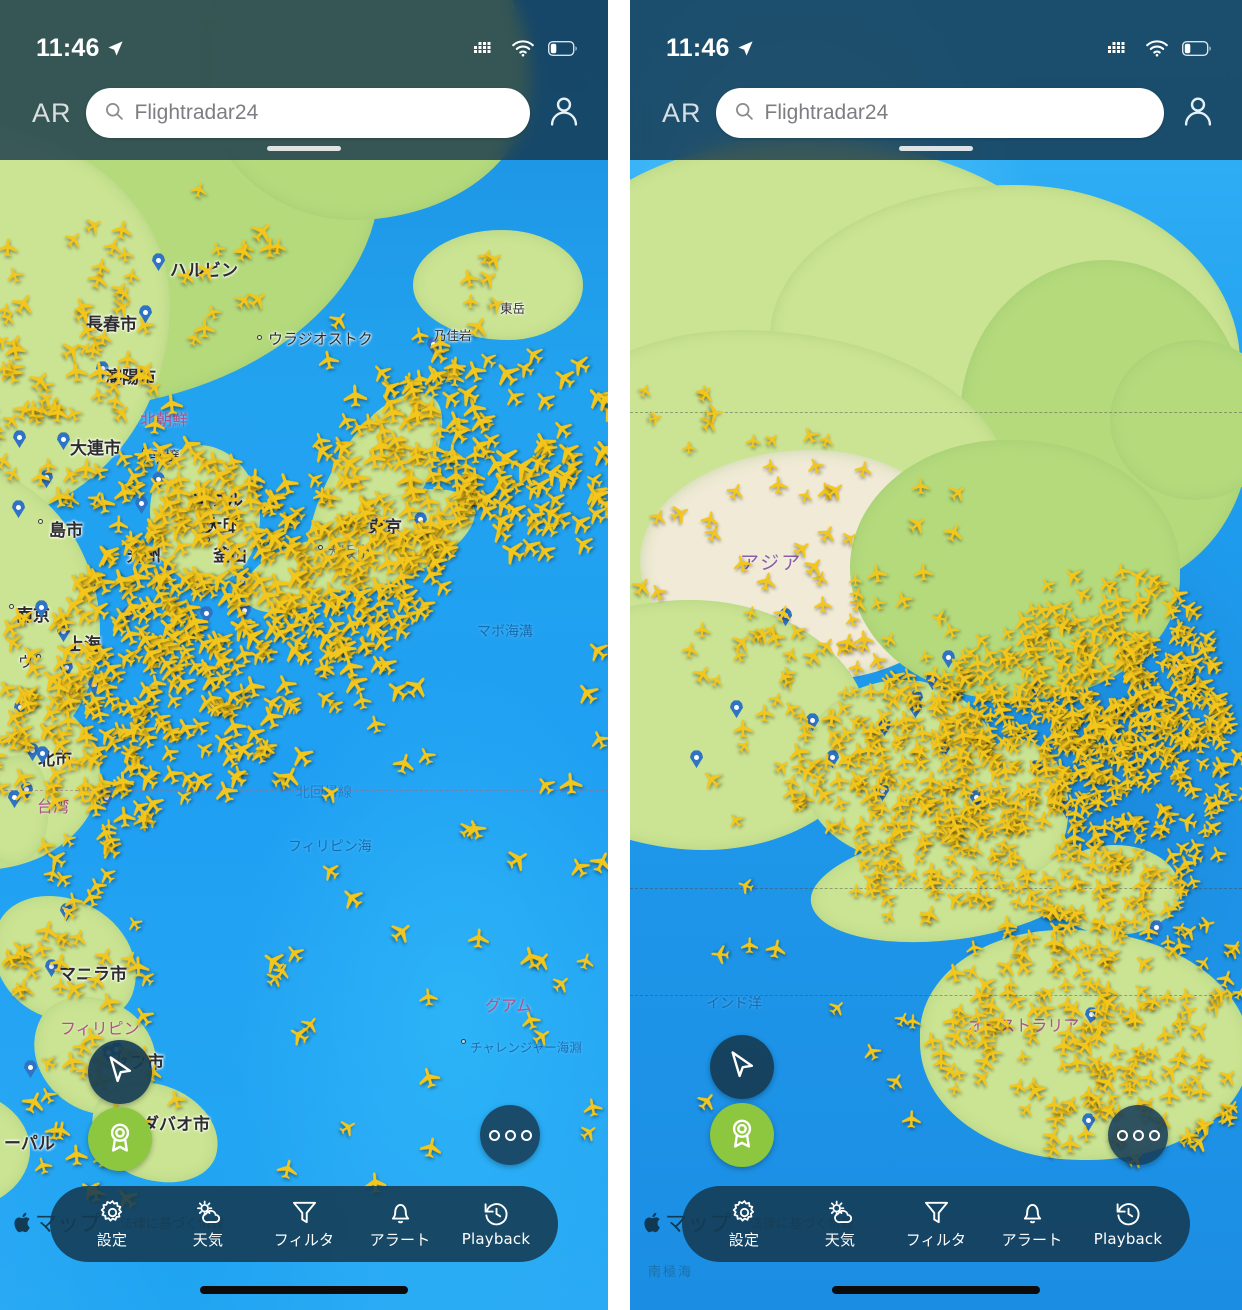 This screenshot has width=1242, height=1310. Describe the element at coordinates (120, 1139) in the screenshot. I see `upgrade-badge-button` at that location.